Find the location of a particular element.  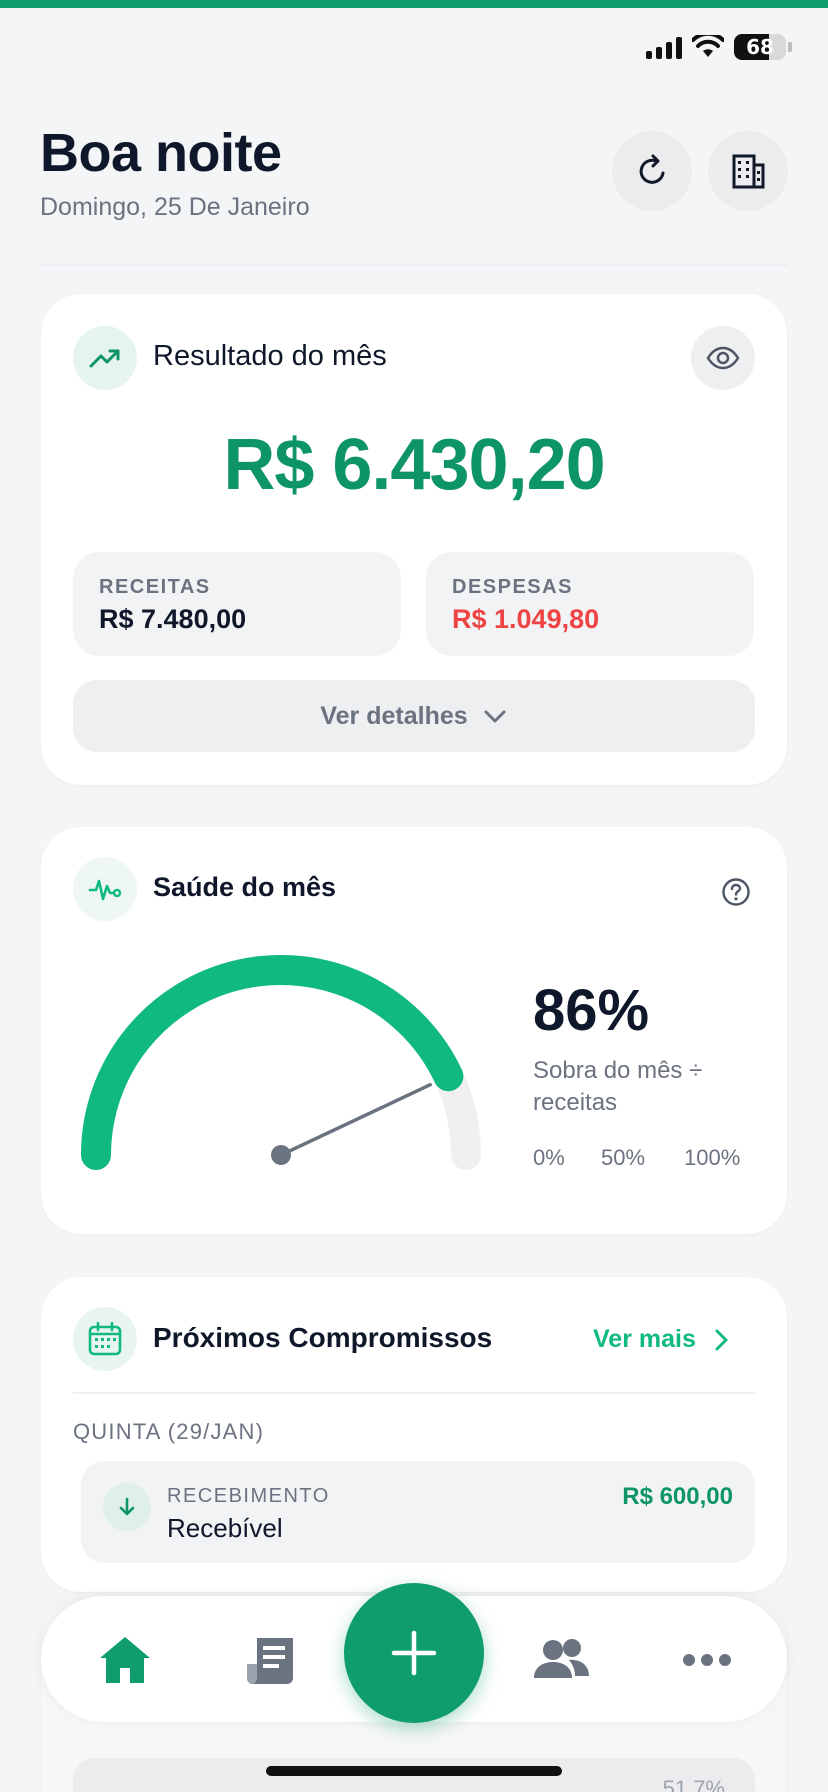

scale-min: 0% is located at coordinates (549, 1157).